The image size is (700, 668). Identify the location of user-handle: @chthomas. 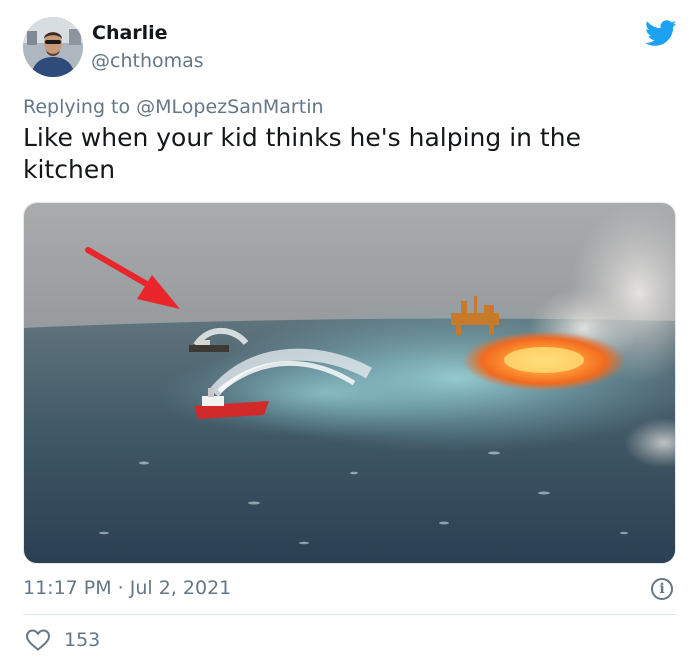
(147, 61).